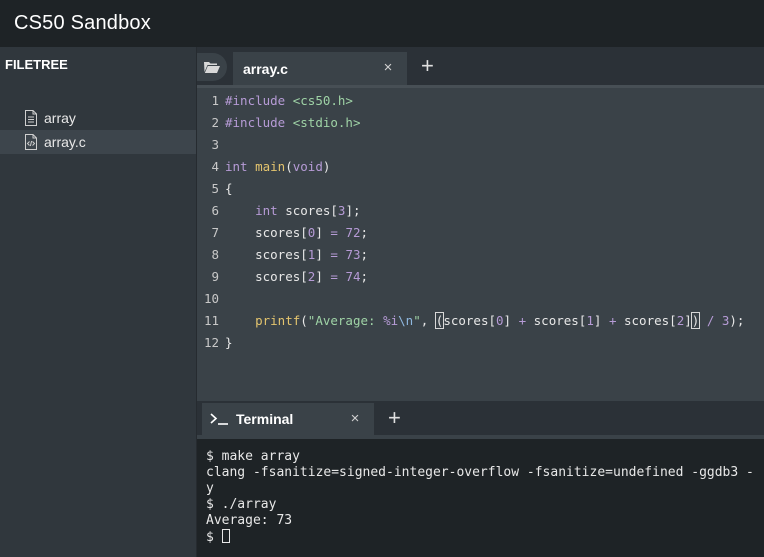 The width and height of the screenshot is (764, 557). Describe the element at coordinates (427, 66) in the screenshot. I see `add-tab-button: +` at that location.